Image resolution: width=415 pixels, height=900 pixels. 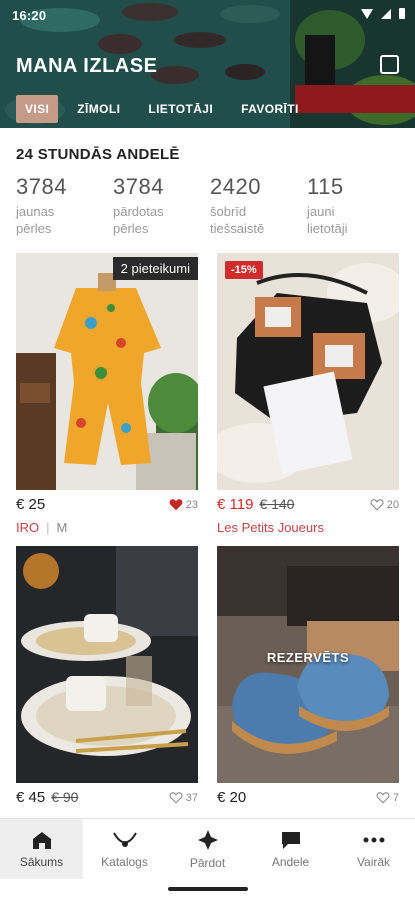 What do you see at coordinates (124, 861) in the screenshot?
I see `nav-label: Katalogs` at bounding box center [124, 861].